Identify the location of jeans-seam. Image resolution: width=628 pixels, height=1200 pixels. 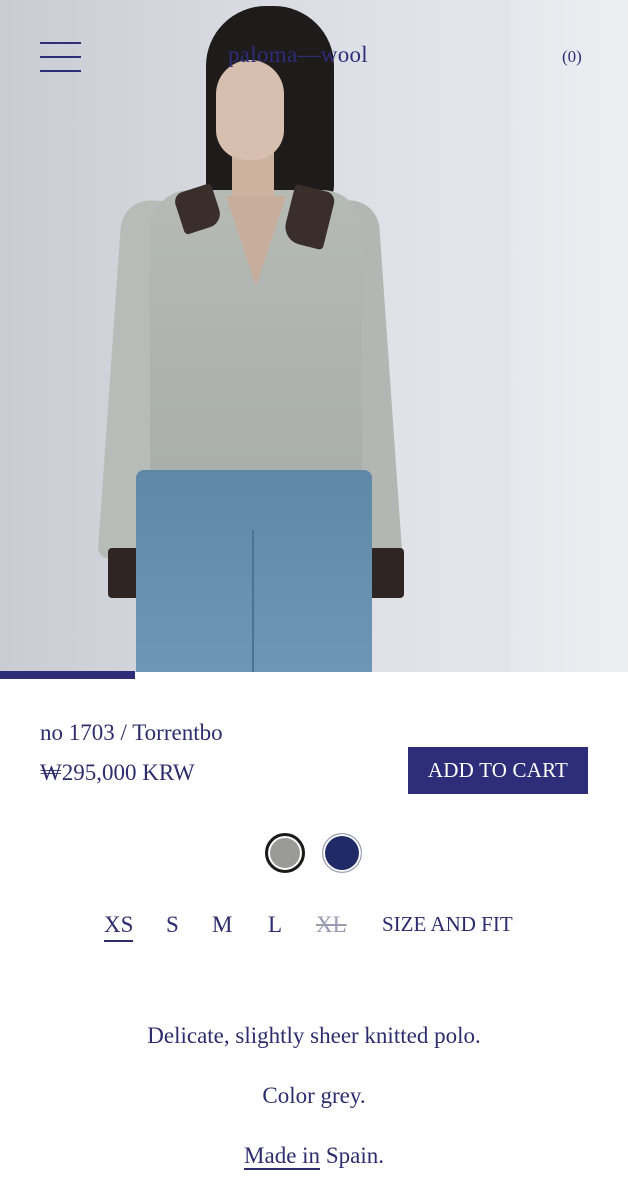
(253, 601).